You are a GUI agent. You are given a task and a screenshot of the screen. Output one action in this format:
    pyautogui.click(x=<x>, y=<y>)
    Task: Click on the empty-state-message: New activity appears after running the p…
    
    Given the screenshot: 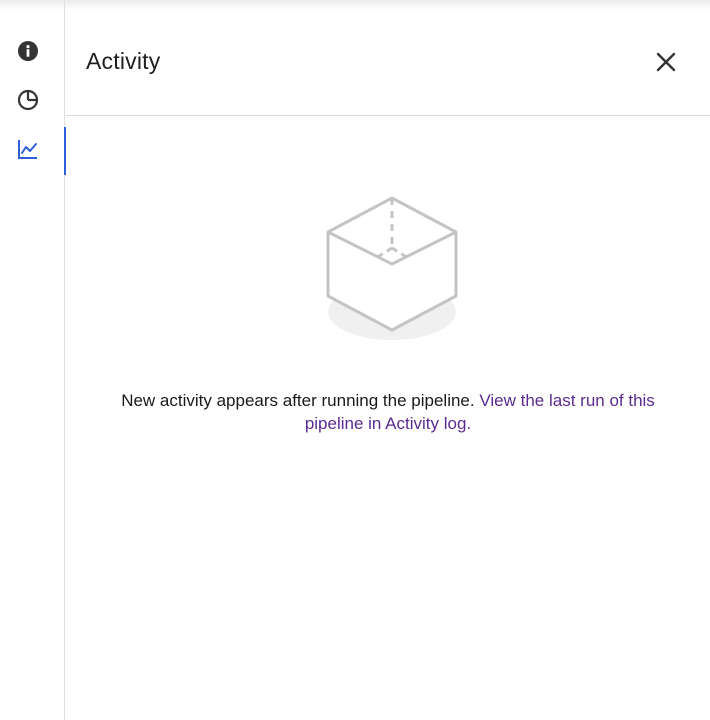 What is the action you would take?
    pyautogui.click(x=388, y=412)
    